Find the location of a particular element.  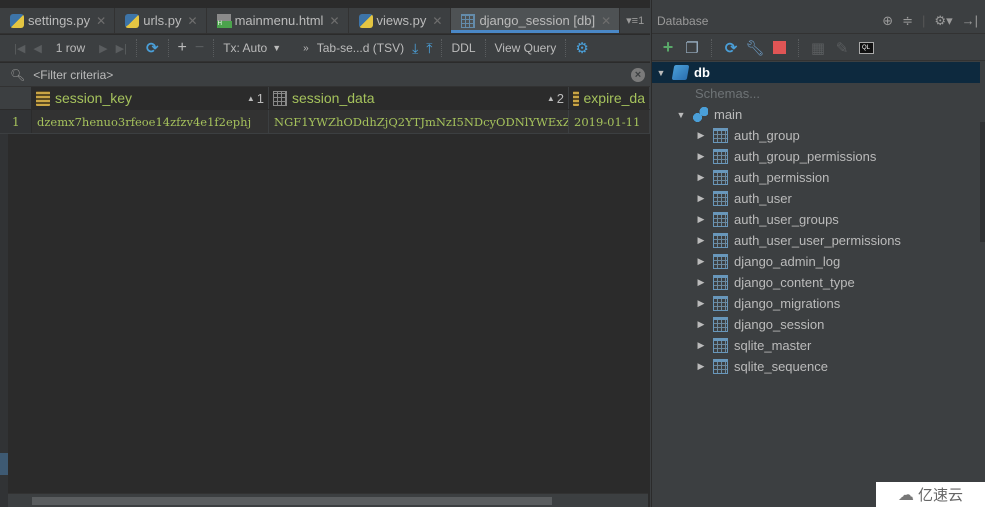

tab-mainmenu-html: mainmenu.html ✕ is located at coordinates (278, 20).